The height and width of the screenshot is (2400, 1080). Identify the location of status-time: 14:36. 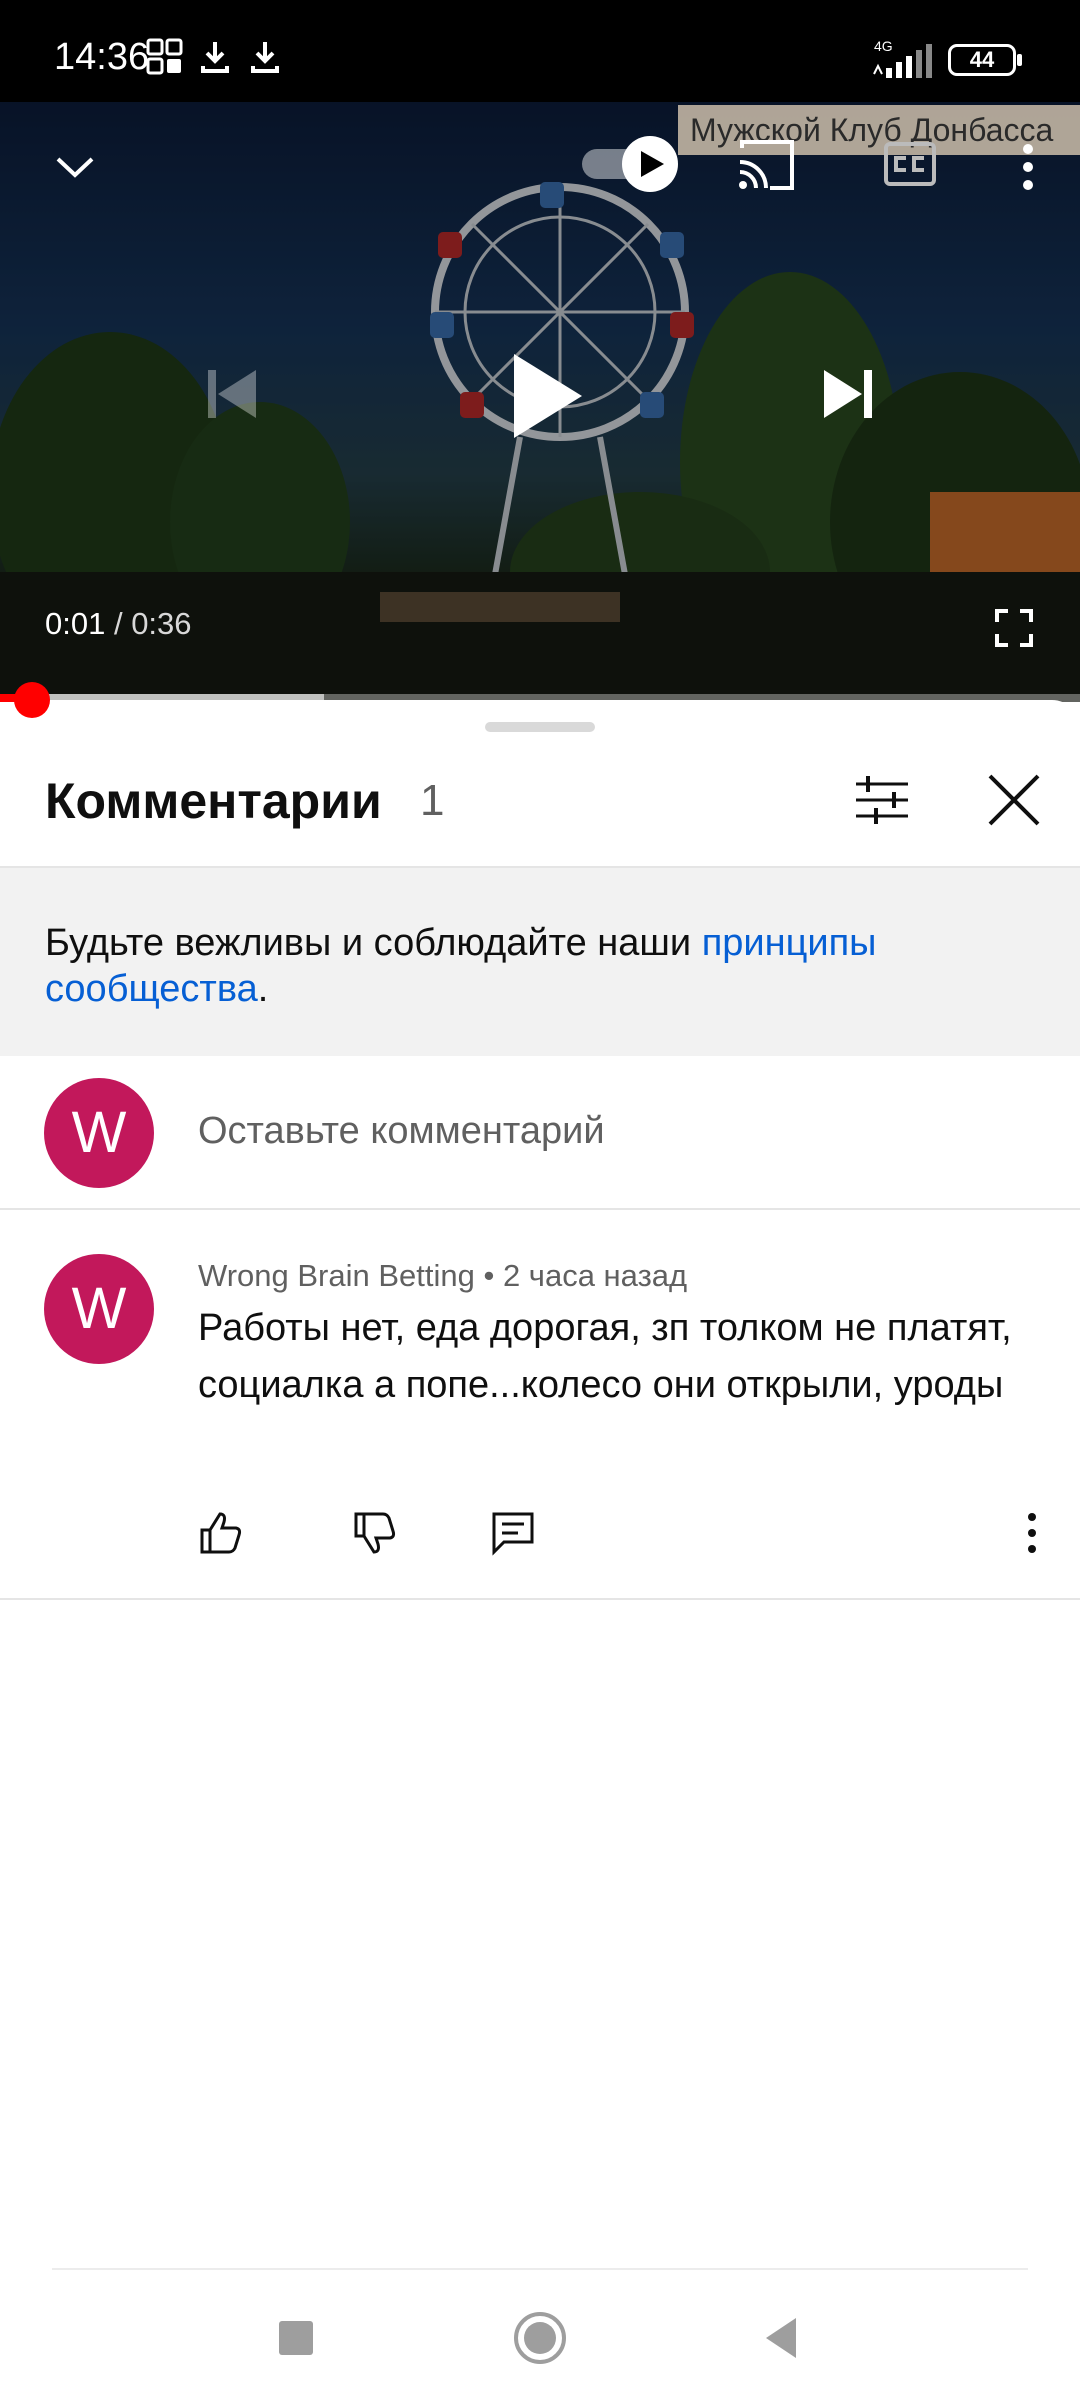
(102, 57).